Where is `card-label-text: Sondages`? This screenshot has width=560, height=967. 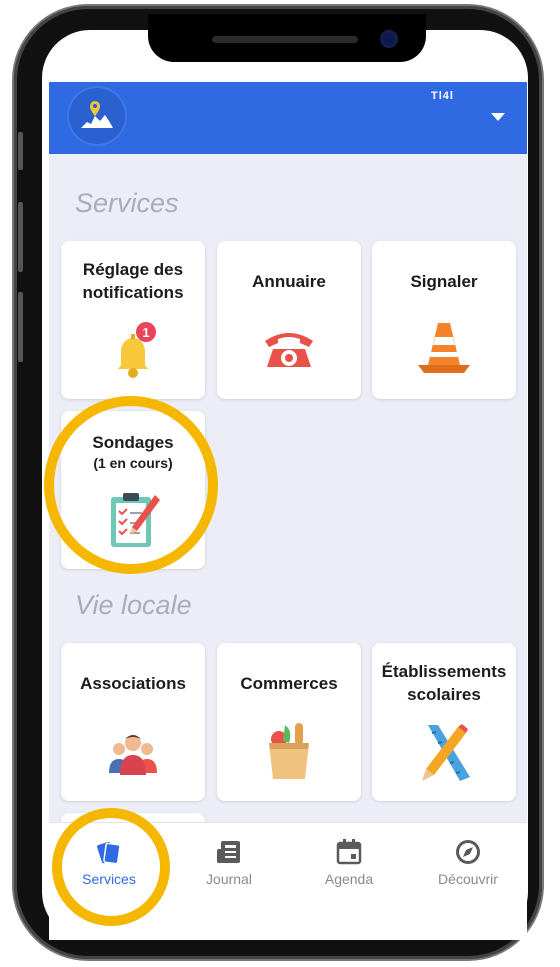 card-label-text: Sondages is located at coordinates (133, 442).